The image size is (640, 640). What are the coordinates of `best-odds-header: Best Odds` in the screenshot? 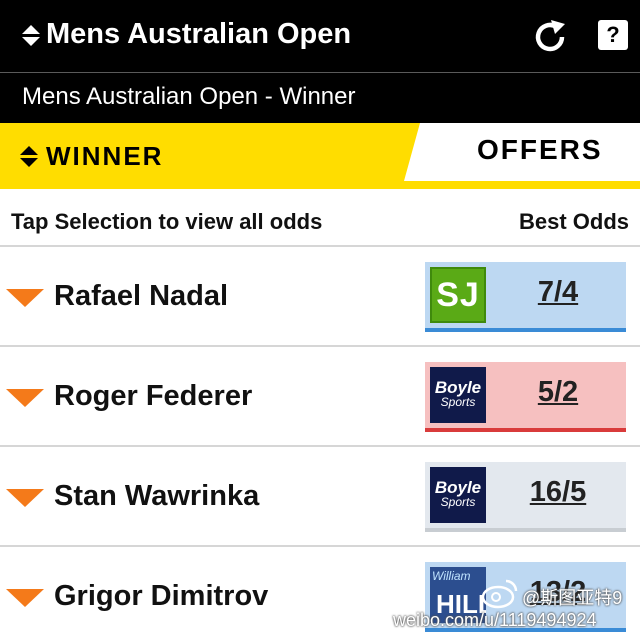 It's located at (573, 221).